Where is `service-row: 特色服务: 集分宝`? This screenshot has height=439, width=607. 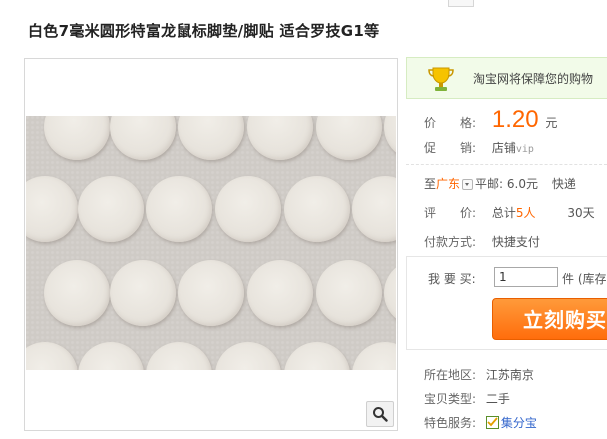
service-row: 特色服务: 集分宝 is located at coordinates (480, 422).